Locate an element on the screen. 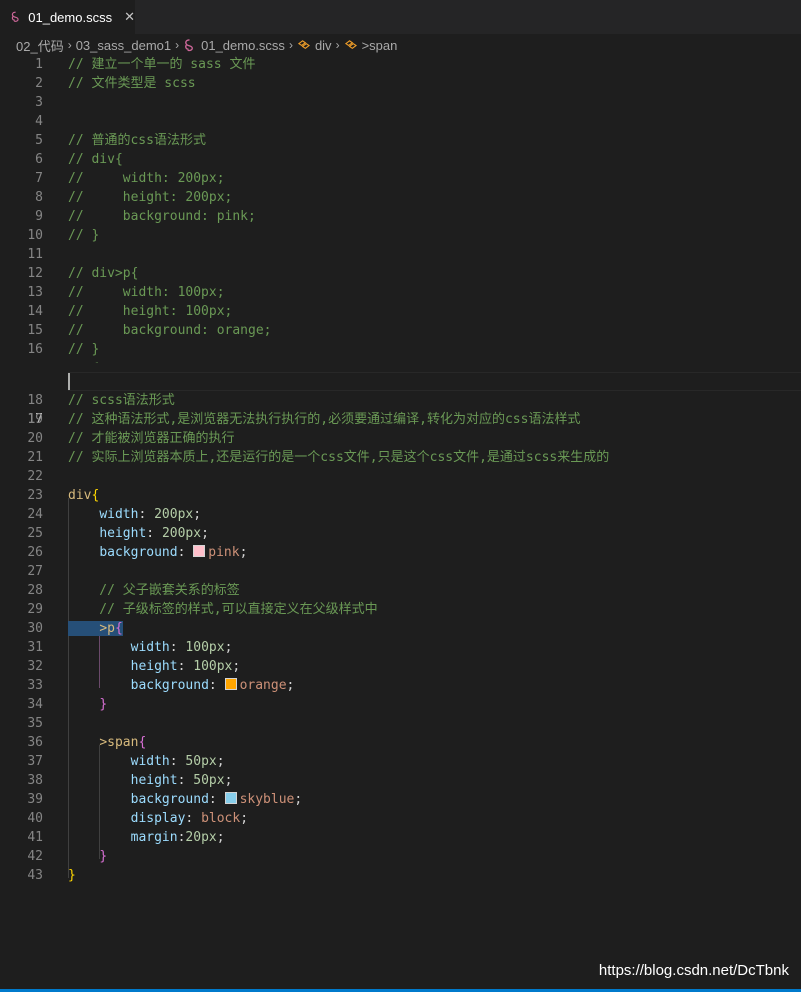  line-number: 23 is located at coordinates (35, 495).